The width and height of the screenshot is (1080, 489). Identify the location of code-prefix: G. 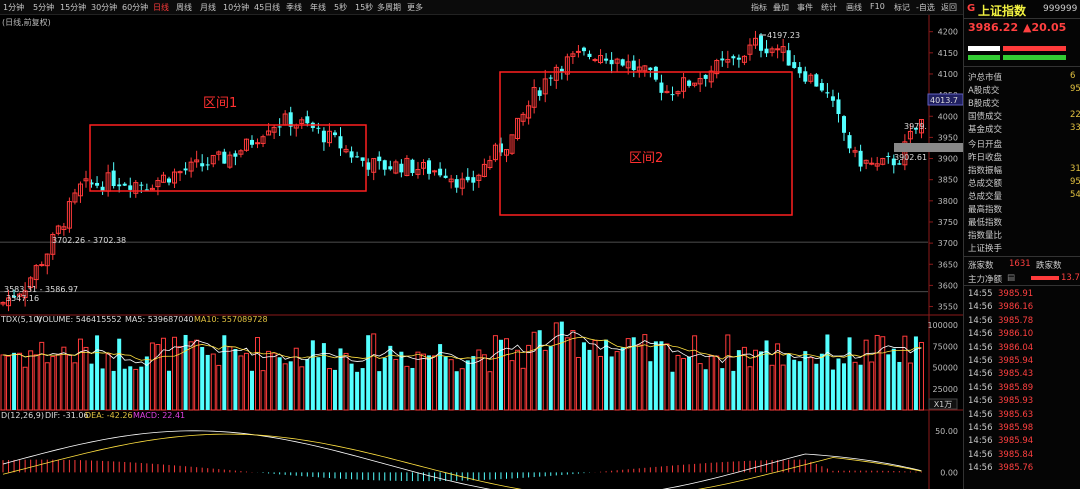
(971, 8).